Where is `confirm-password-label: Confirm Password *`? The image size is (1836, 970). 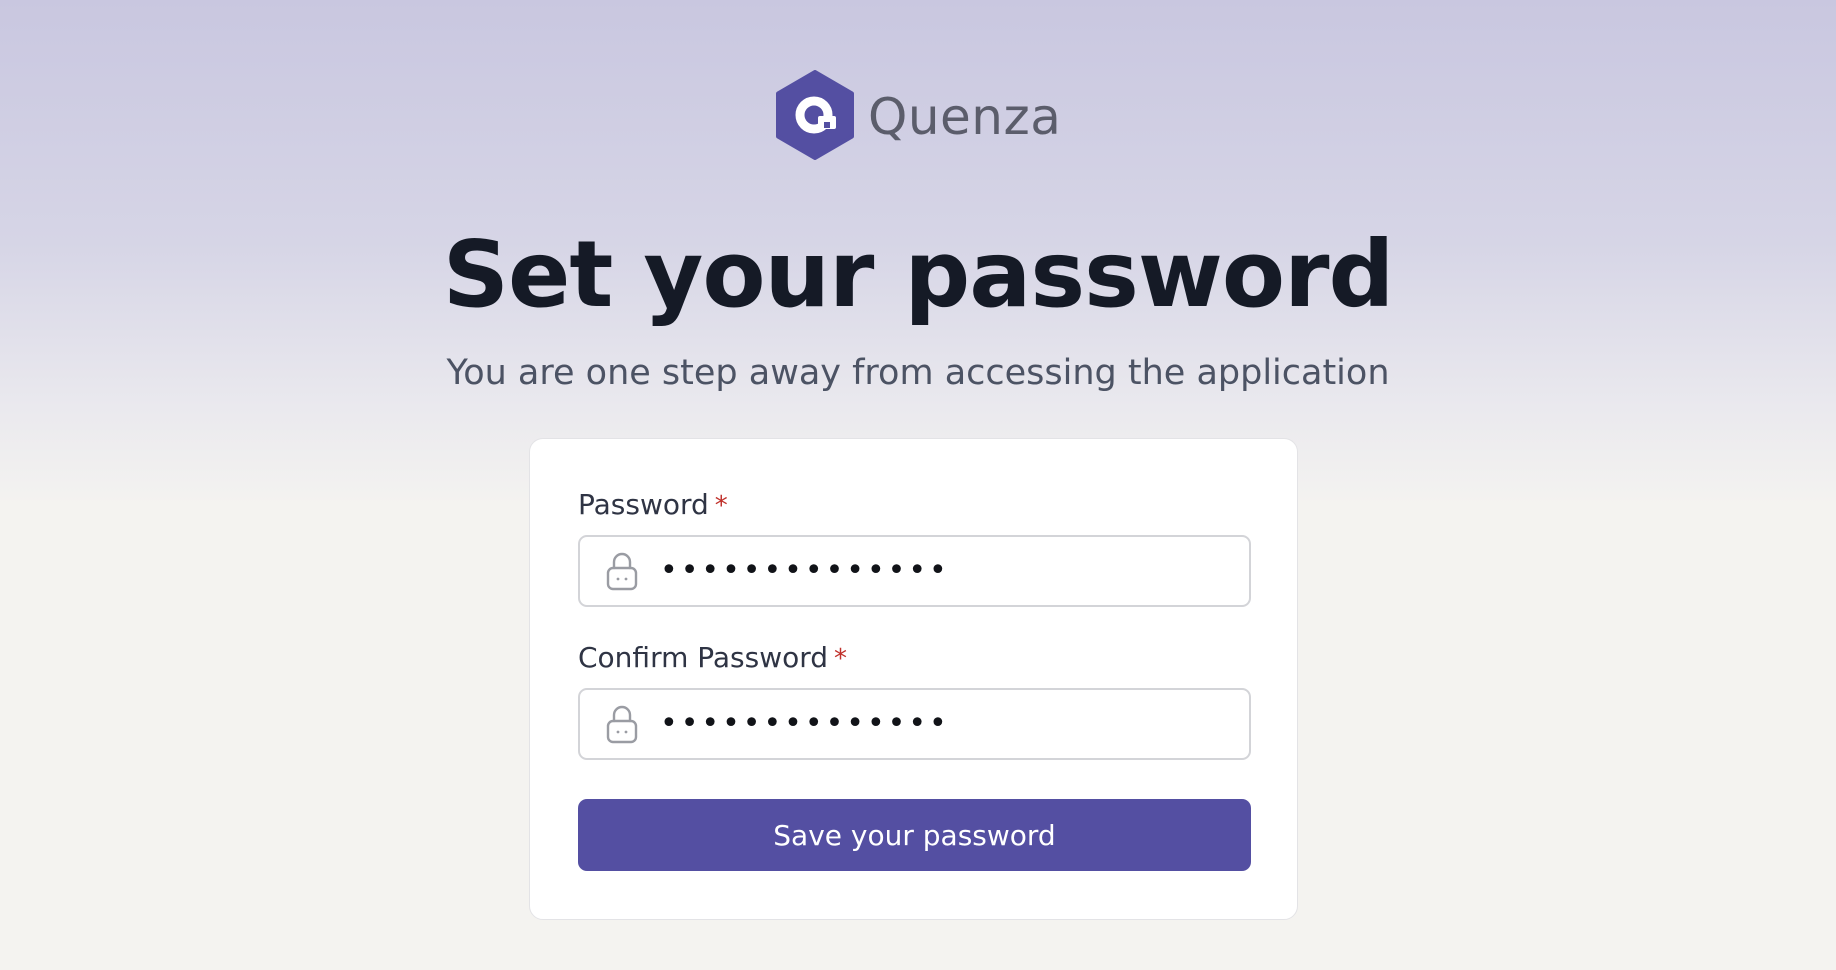
confirm-password-label: Confirm Password * is located at coordinates (712, 658).